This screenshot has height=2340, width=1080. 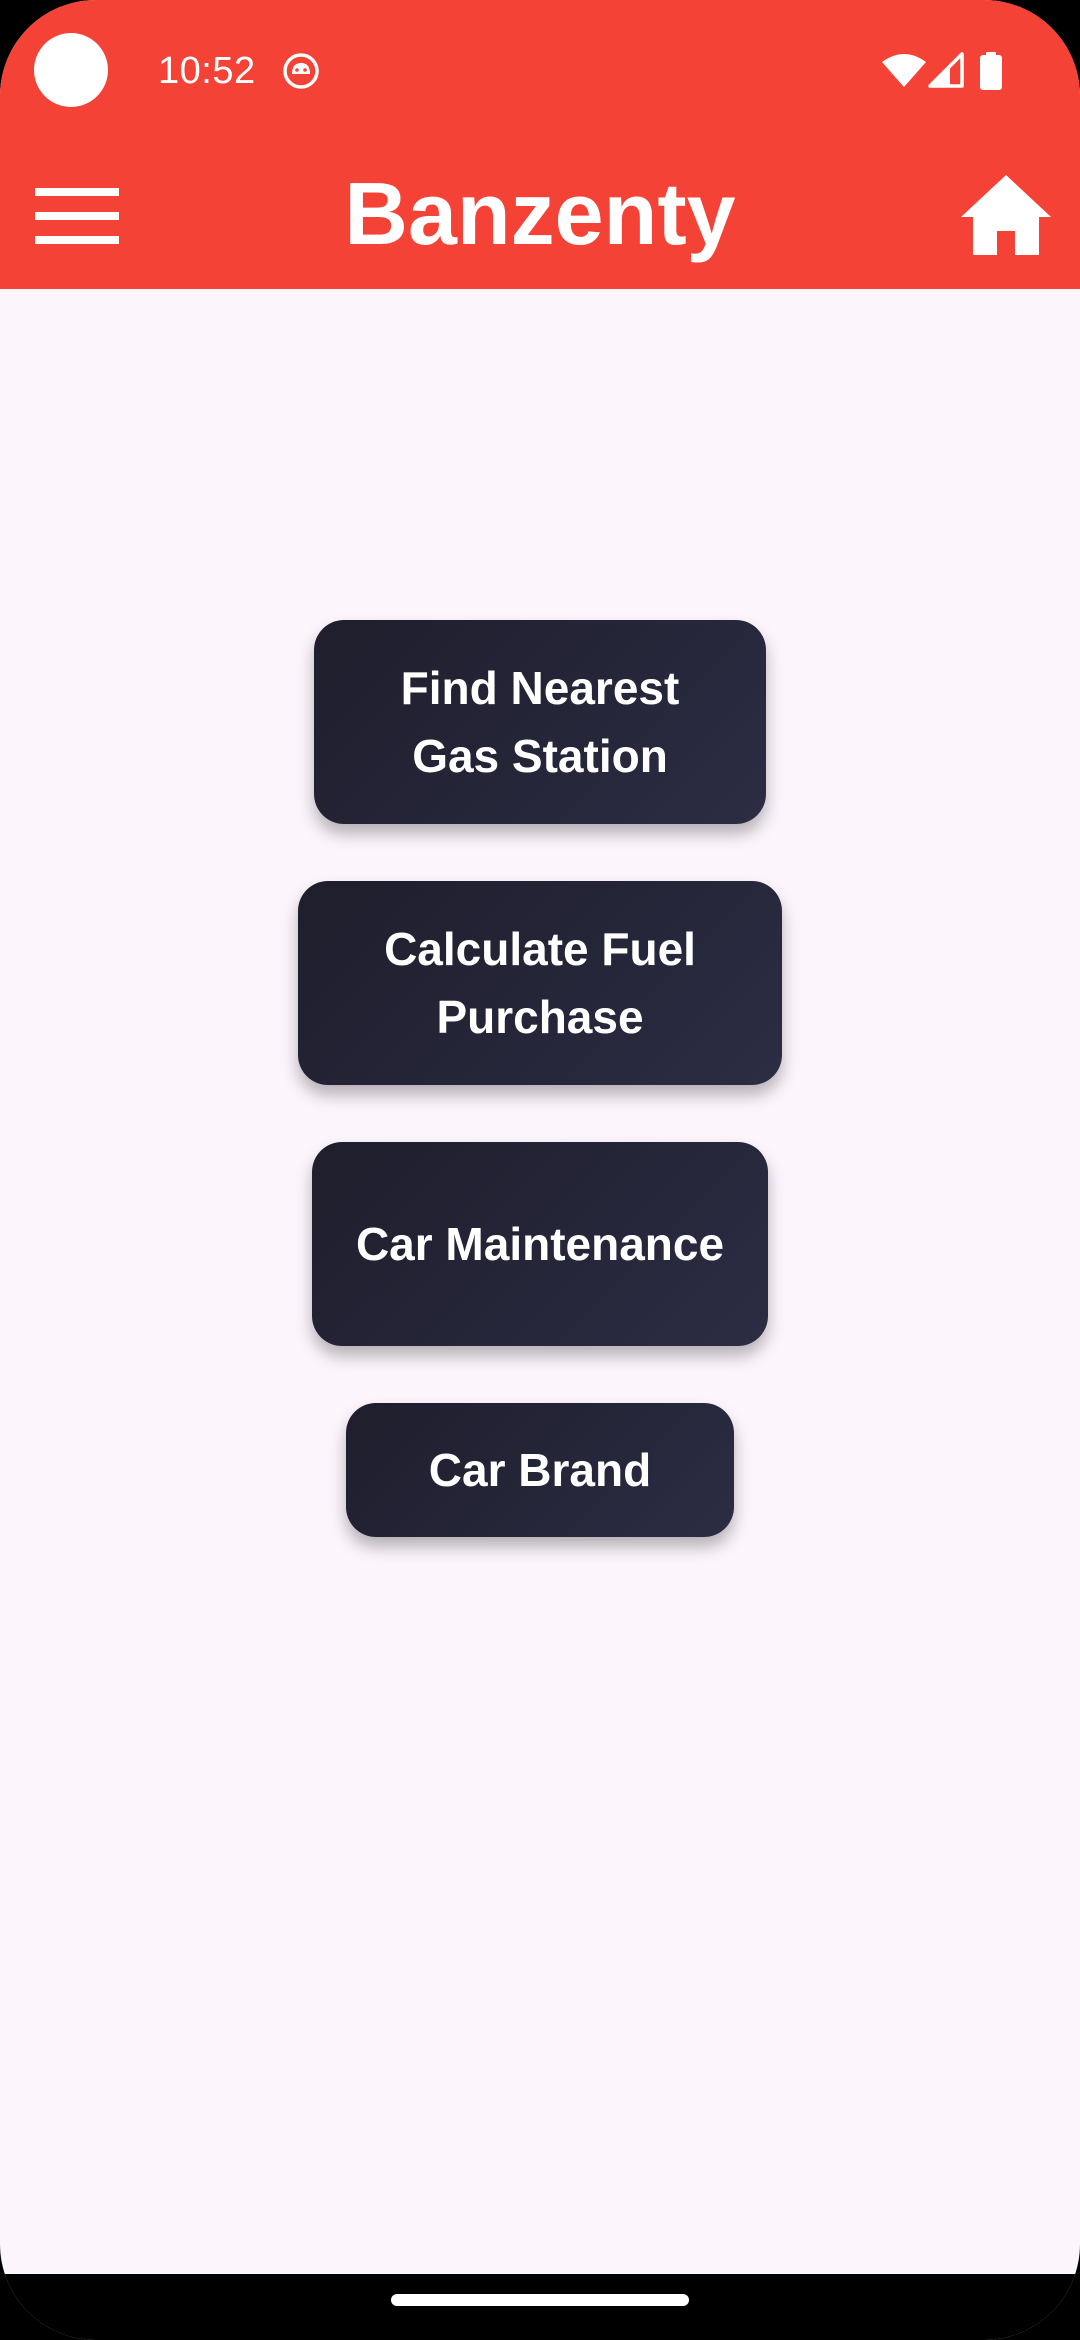 What do you see at coordinates (71, 70) in the screenshot?
I see `camera-dot` at bounding box center [71, 70].